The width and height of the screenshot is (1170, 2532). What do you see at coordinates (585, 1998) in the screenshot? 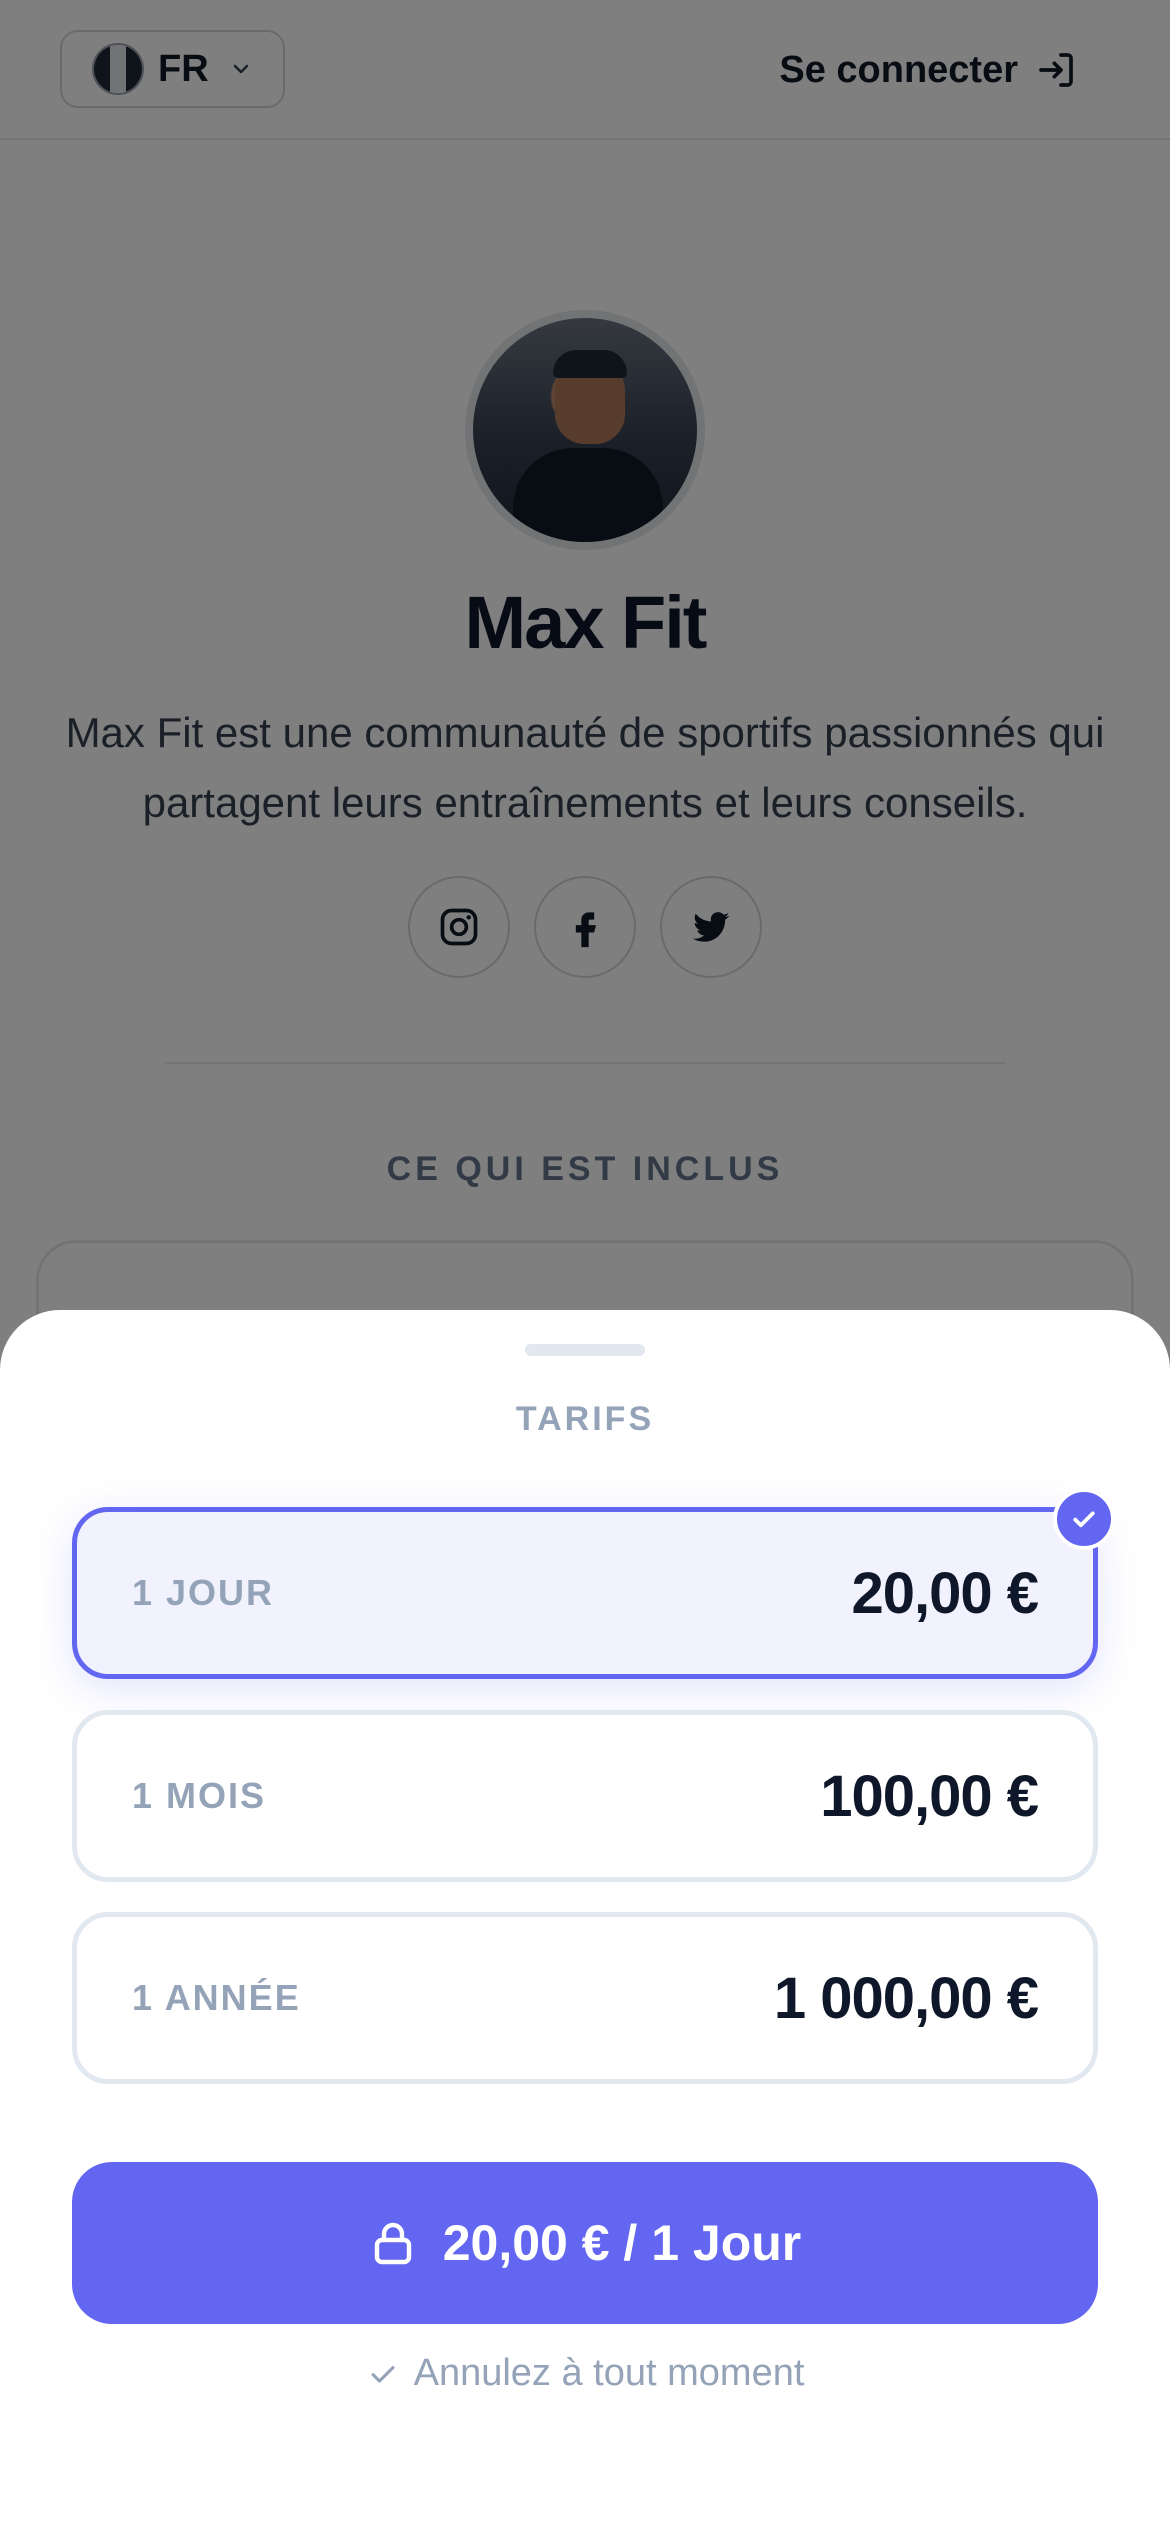
I see `plan-option-year: 1 ANNÉE 1 000,00 €` at bounding box center [585, 1998].